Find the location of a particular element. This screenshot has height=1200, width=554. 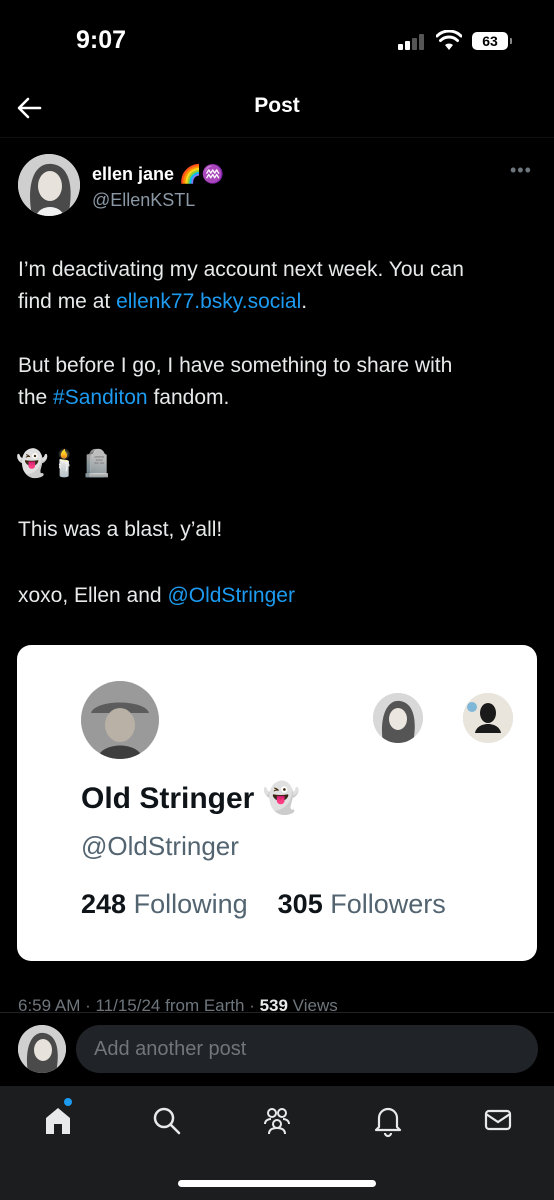

post-emojis: 👻🕯️🪦 is located at coordinates (65, 463).